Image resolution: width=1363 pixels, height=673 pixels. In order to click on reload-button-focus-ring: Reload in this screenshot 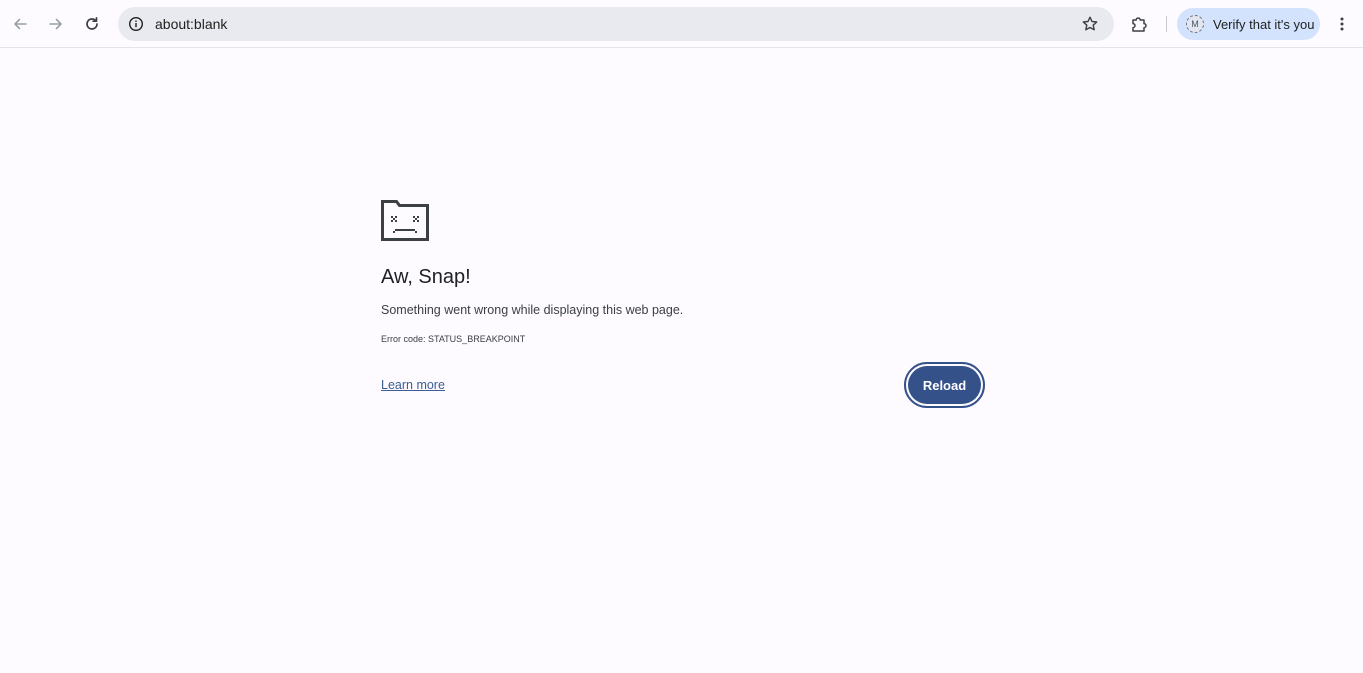, I will do `click(944, 385)`.